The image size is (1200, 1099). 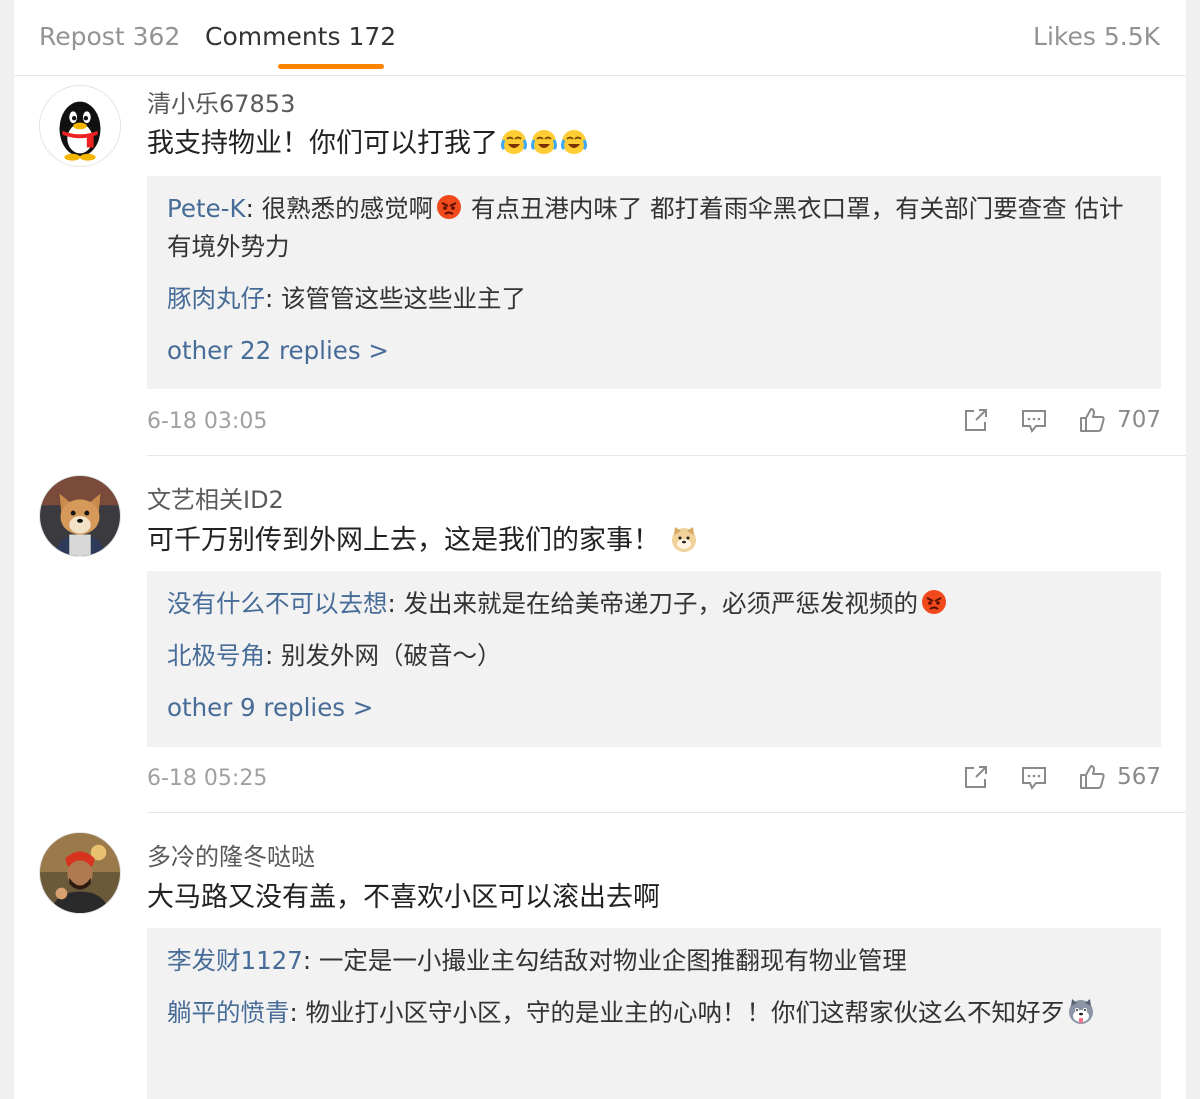 What do you see at coordinates (300, 36) in the screenshot?
I see `tab-comments: Comments 172` at bounding box center [300, 36].